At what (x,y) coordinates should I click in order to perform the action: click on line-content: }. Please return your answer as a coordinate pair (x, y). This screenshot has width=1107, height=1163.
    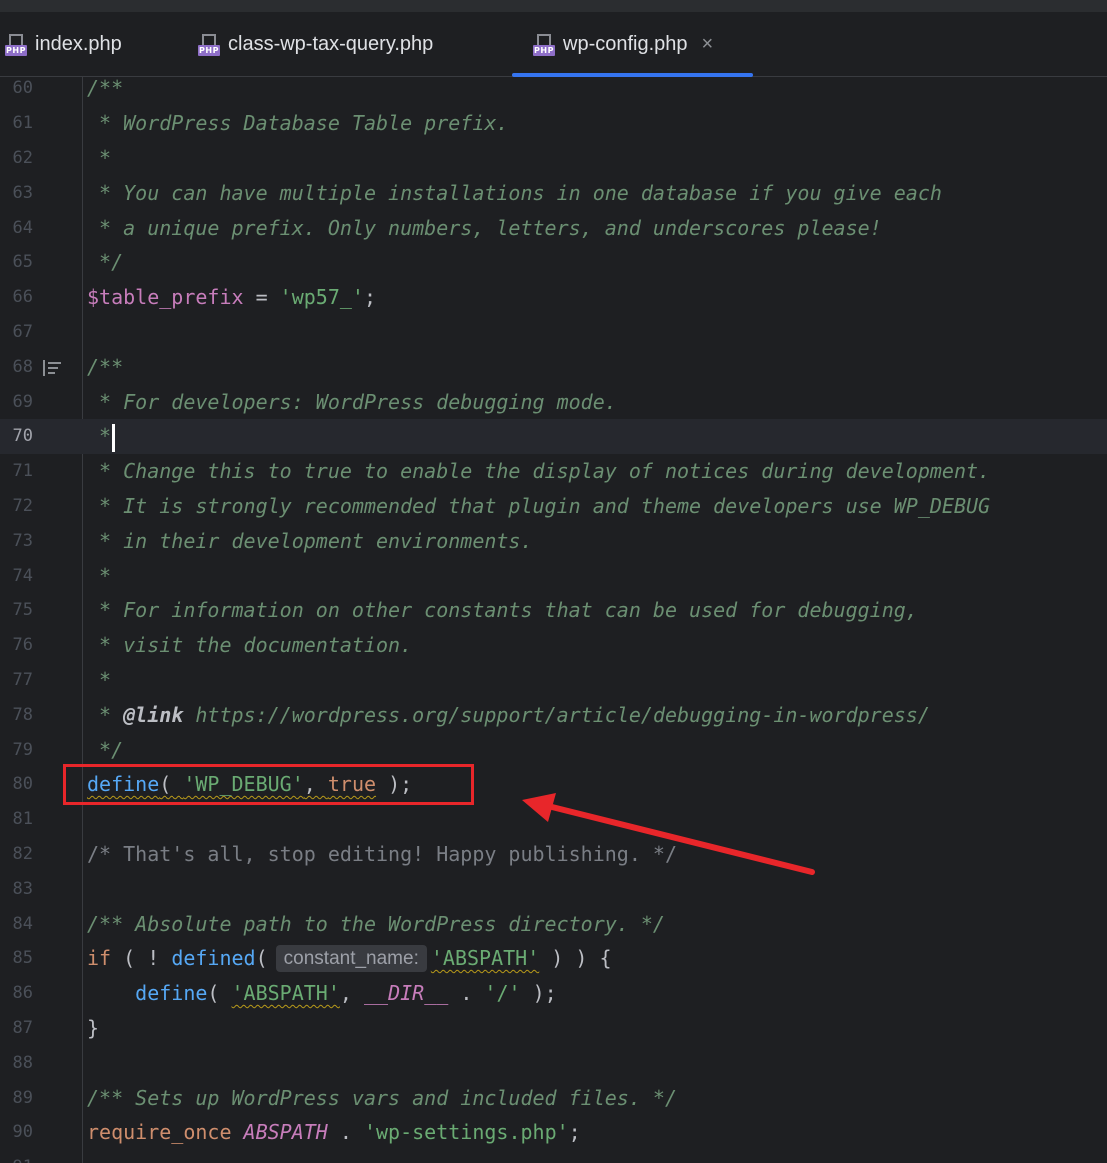
    Looking at the image, I should click on (93, 1028).